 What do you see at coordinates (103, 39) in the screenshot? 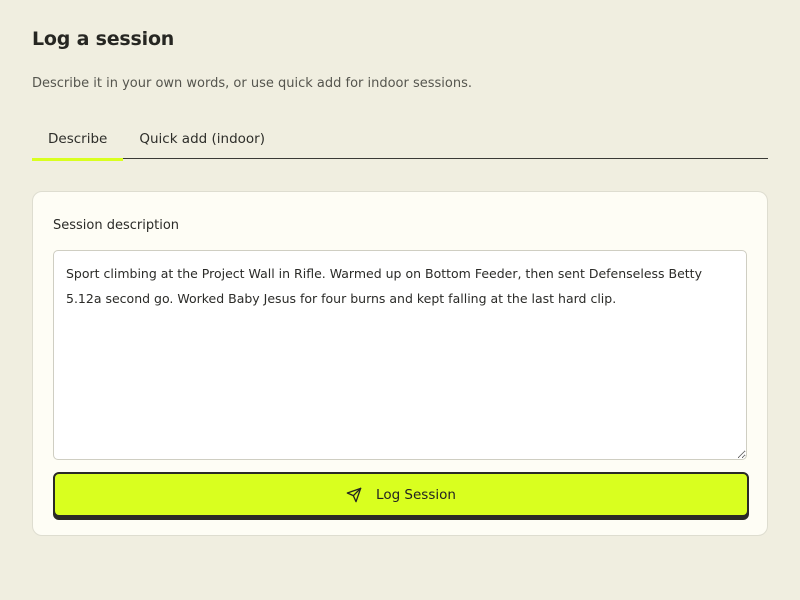
I see `page-title: Log a session` at bounding box center [103, 39].